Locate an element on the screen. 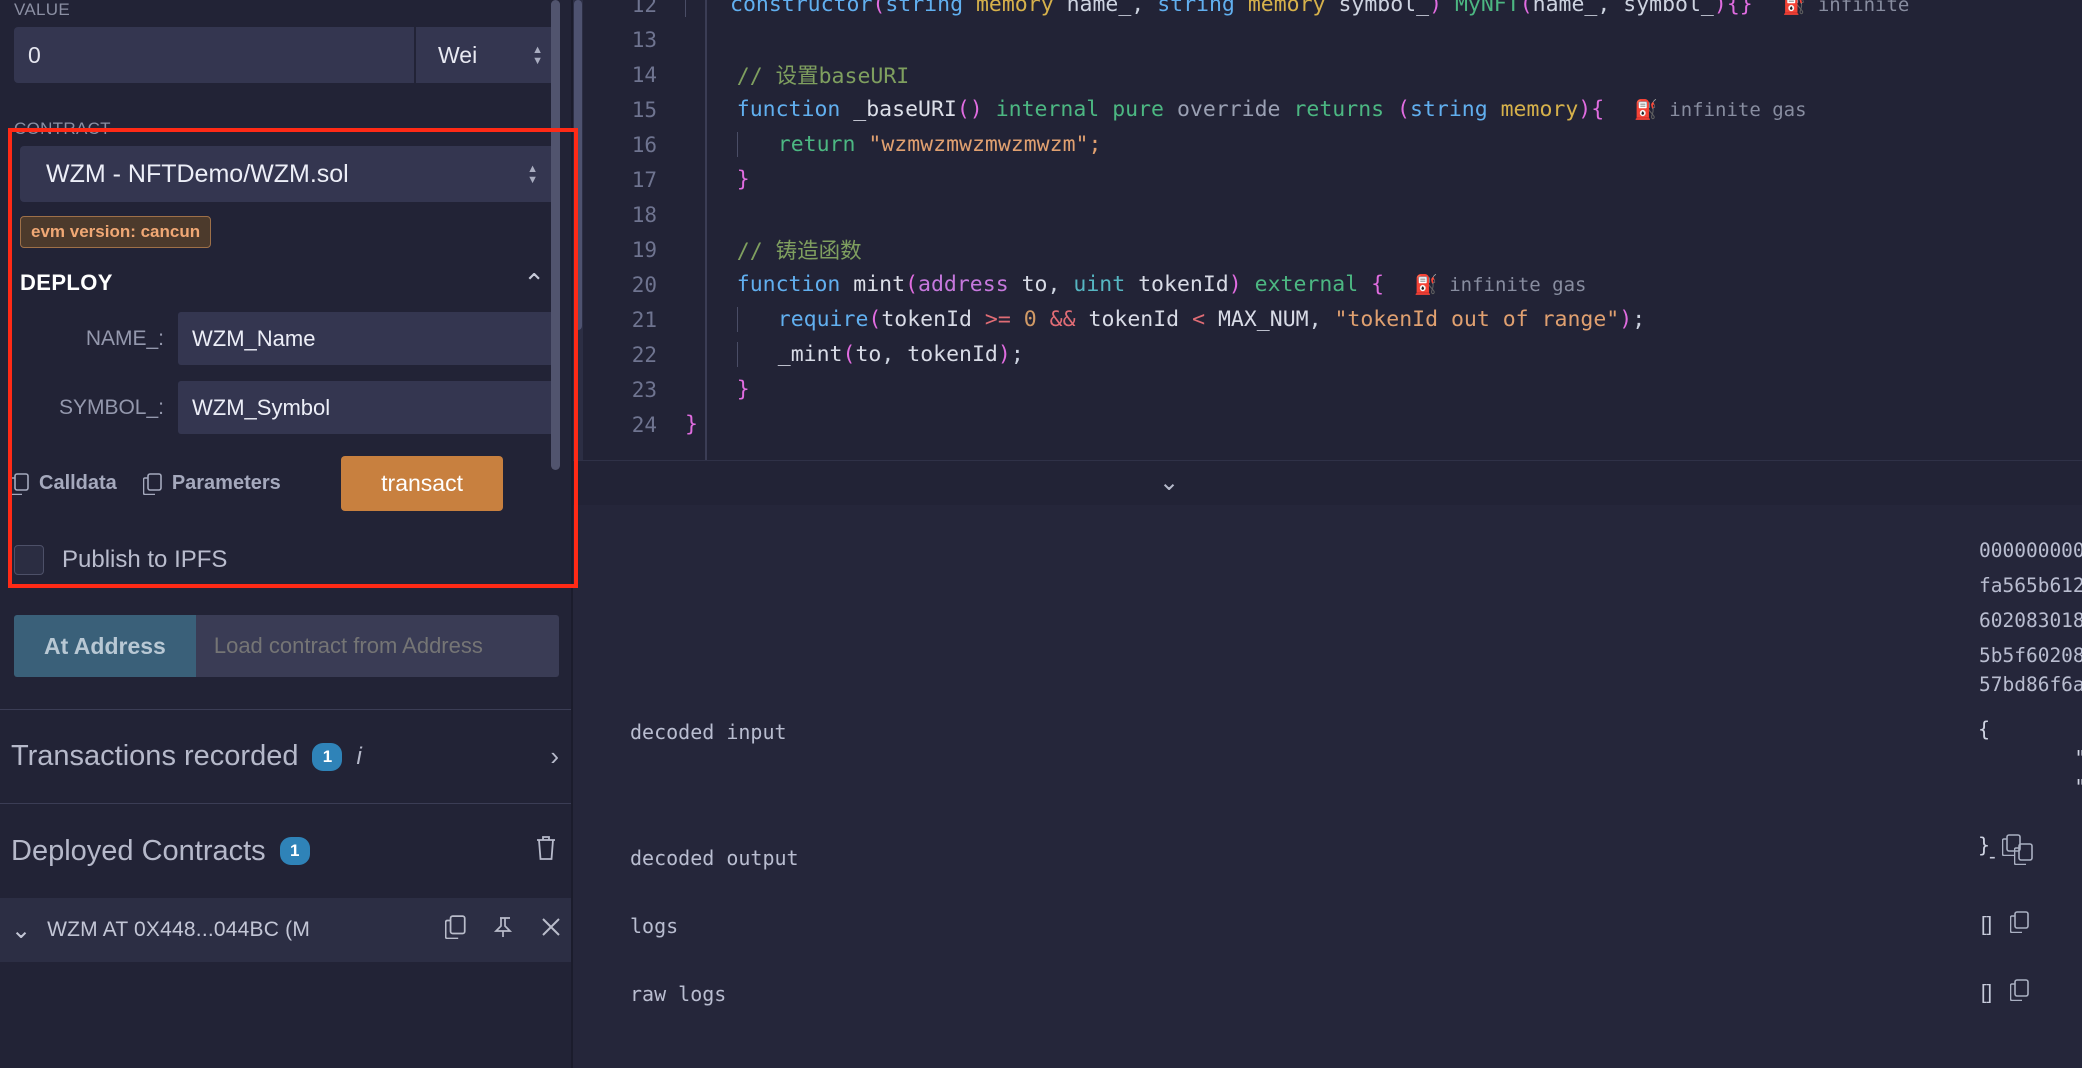 Image resolution: width=2082 pixels, height=1068 pixels. close-icon is located at coordinates (551, 930).